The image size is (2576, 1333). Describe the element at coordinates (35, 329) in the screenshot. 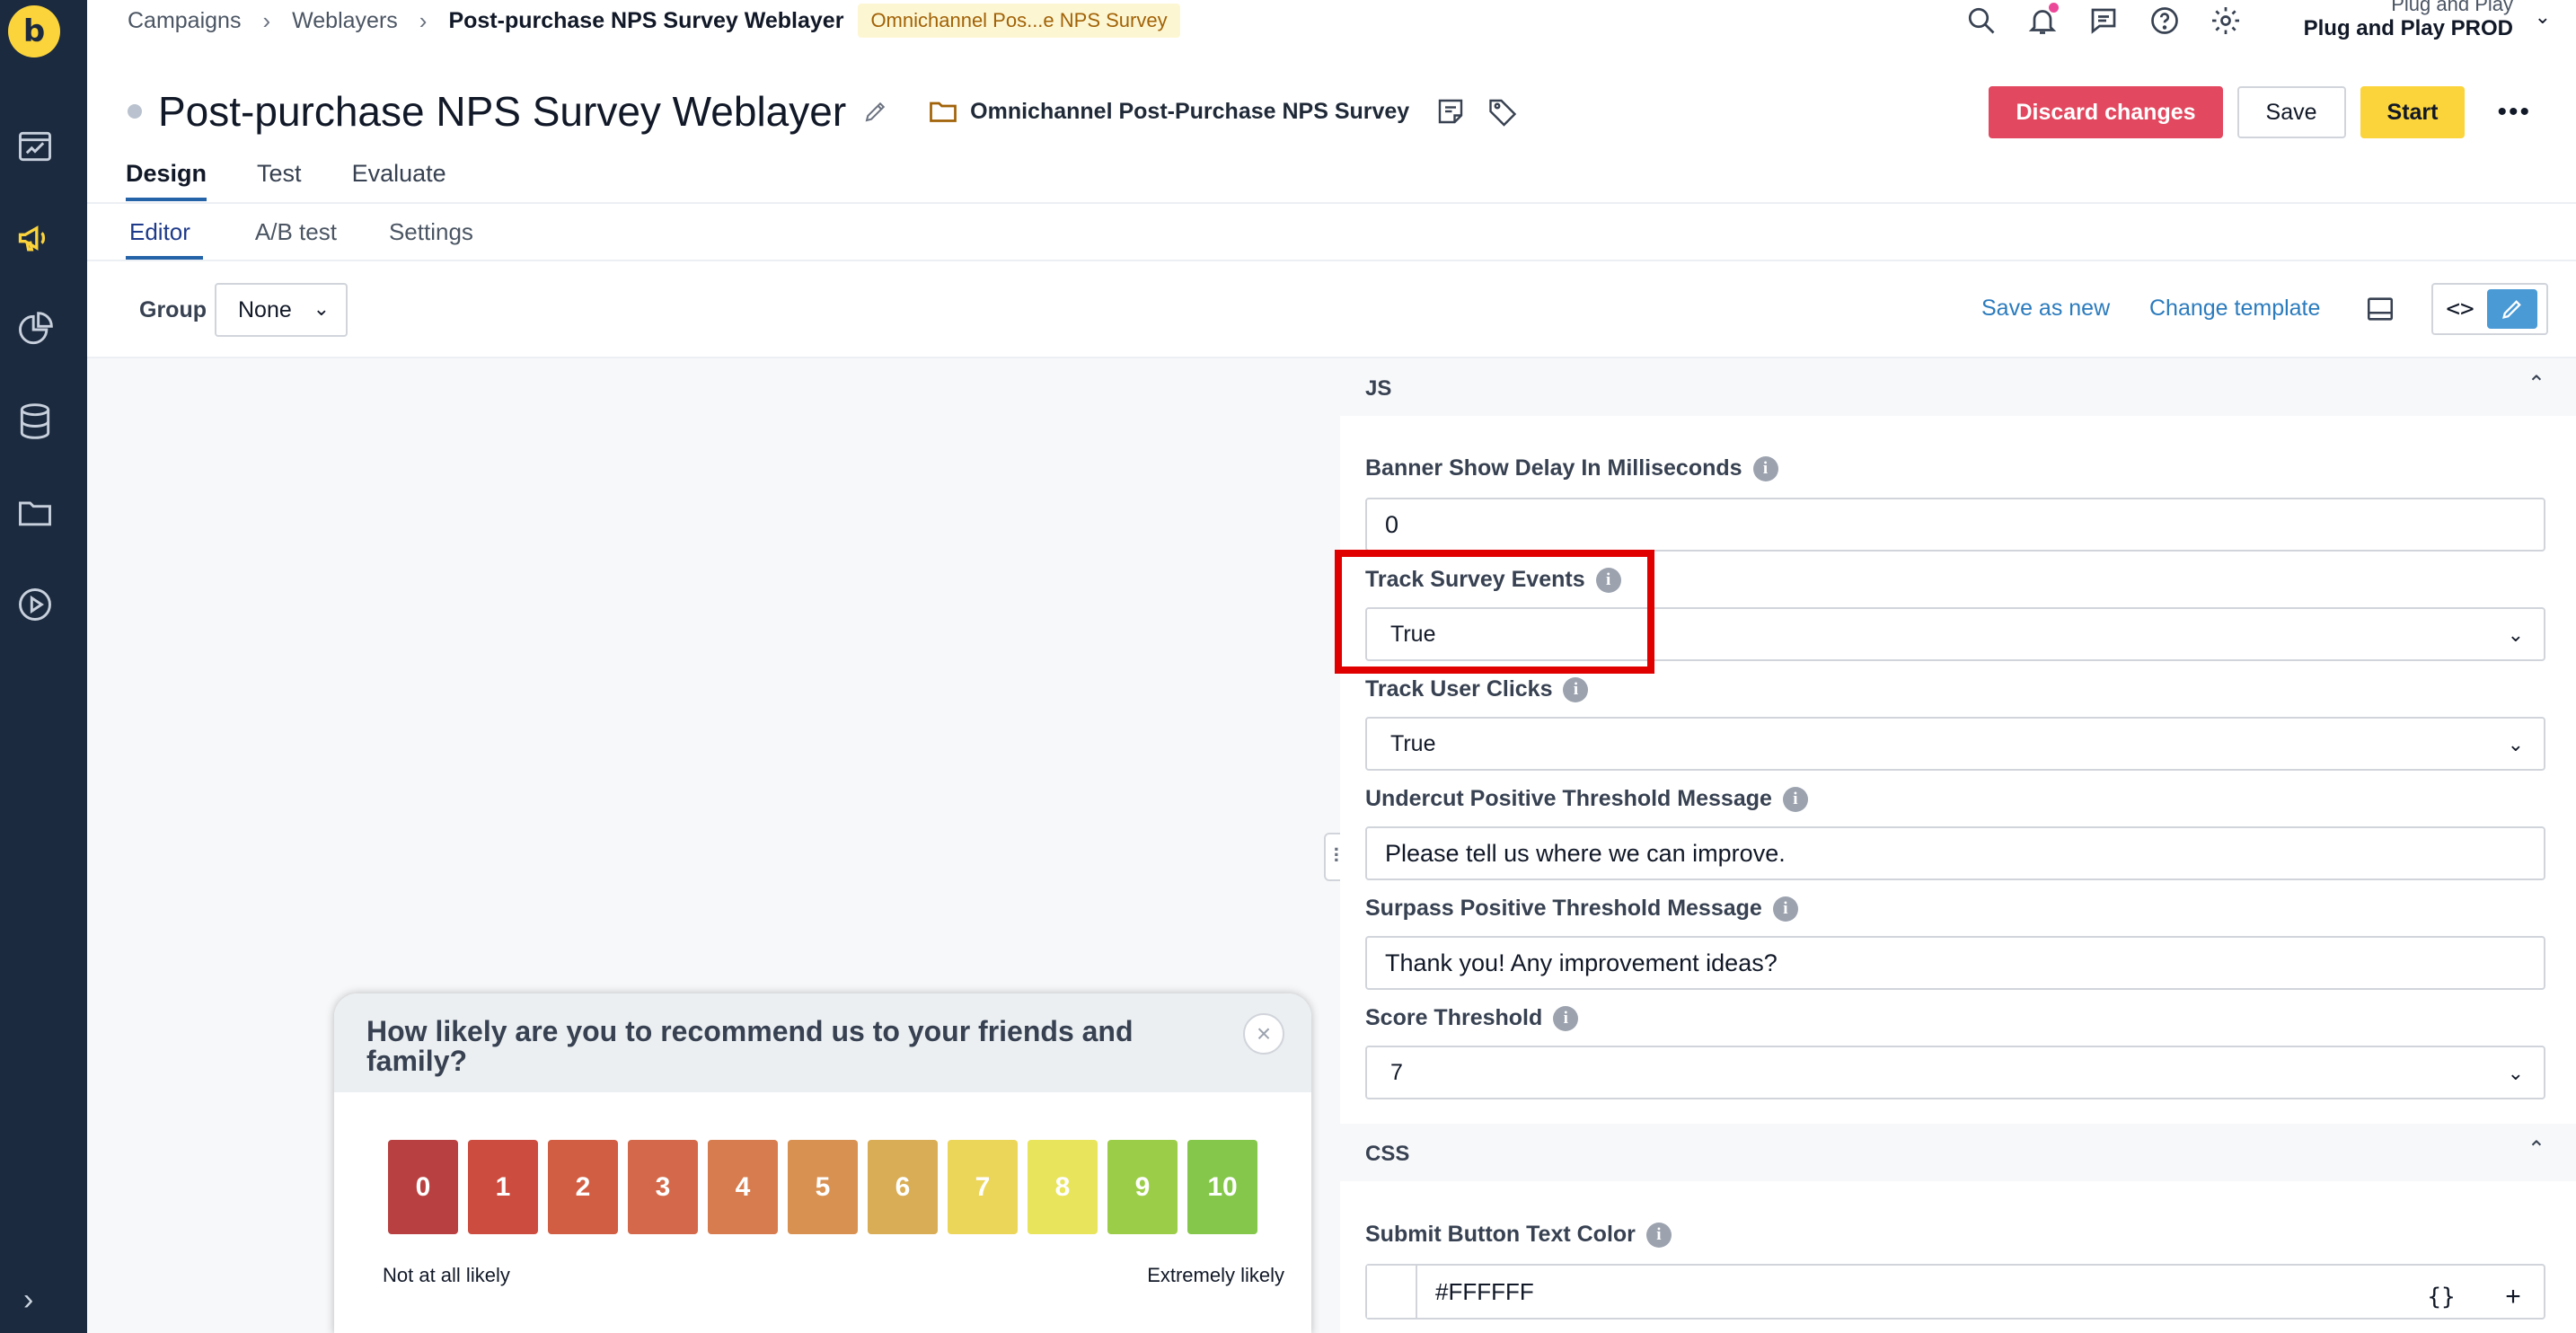

I see `analytics-pie-icon` at that location.